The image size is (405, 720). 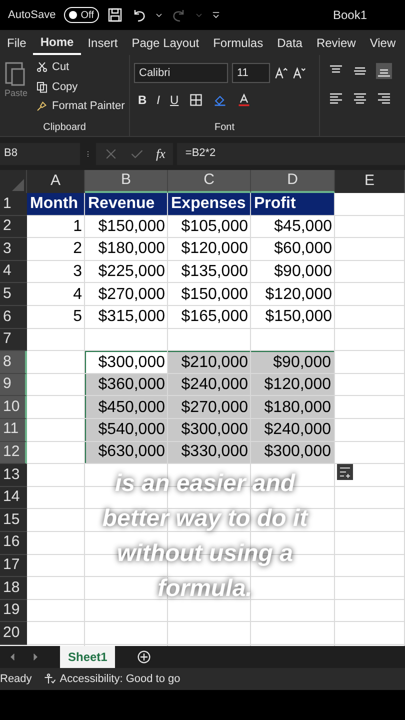 What do you see at coordinates (13, 249) in the screenshot?
I see `row-header: 3` at bounding box center [13, 249].